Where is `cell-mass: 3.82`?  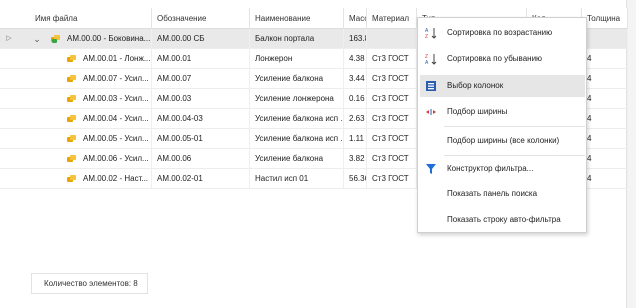
cell-mass: 3.82 is located at coordinates (355, 159).